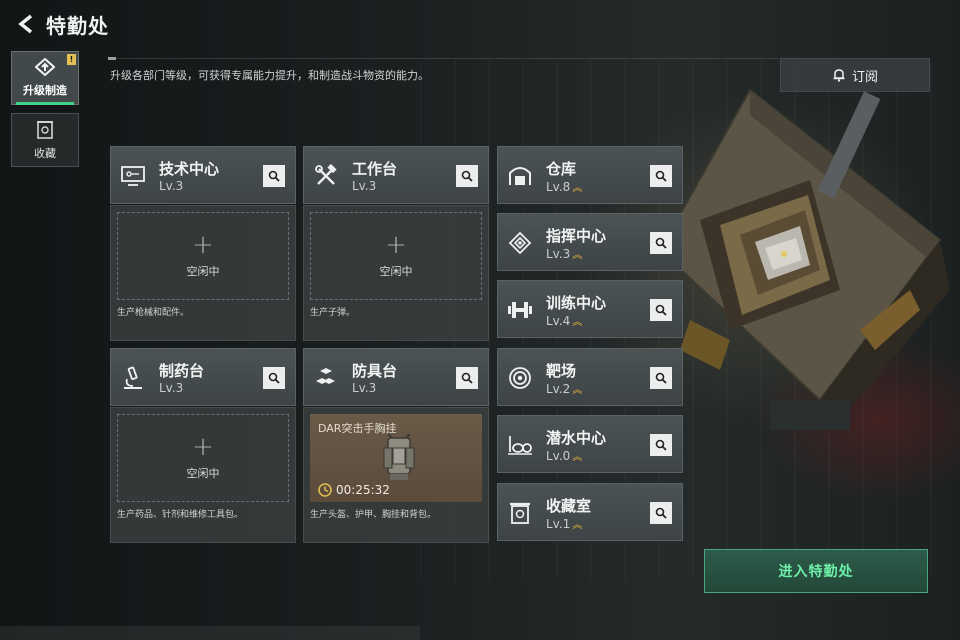 The height and width of the screenshot is (640, 960). Describe the element at coordinates (558, 321) in the screenshot. I see `level-text: Lv.4` at that location.